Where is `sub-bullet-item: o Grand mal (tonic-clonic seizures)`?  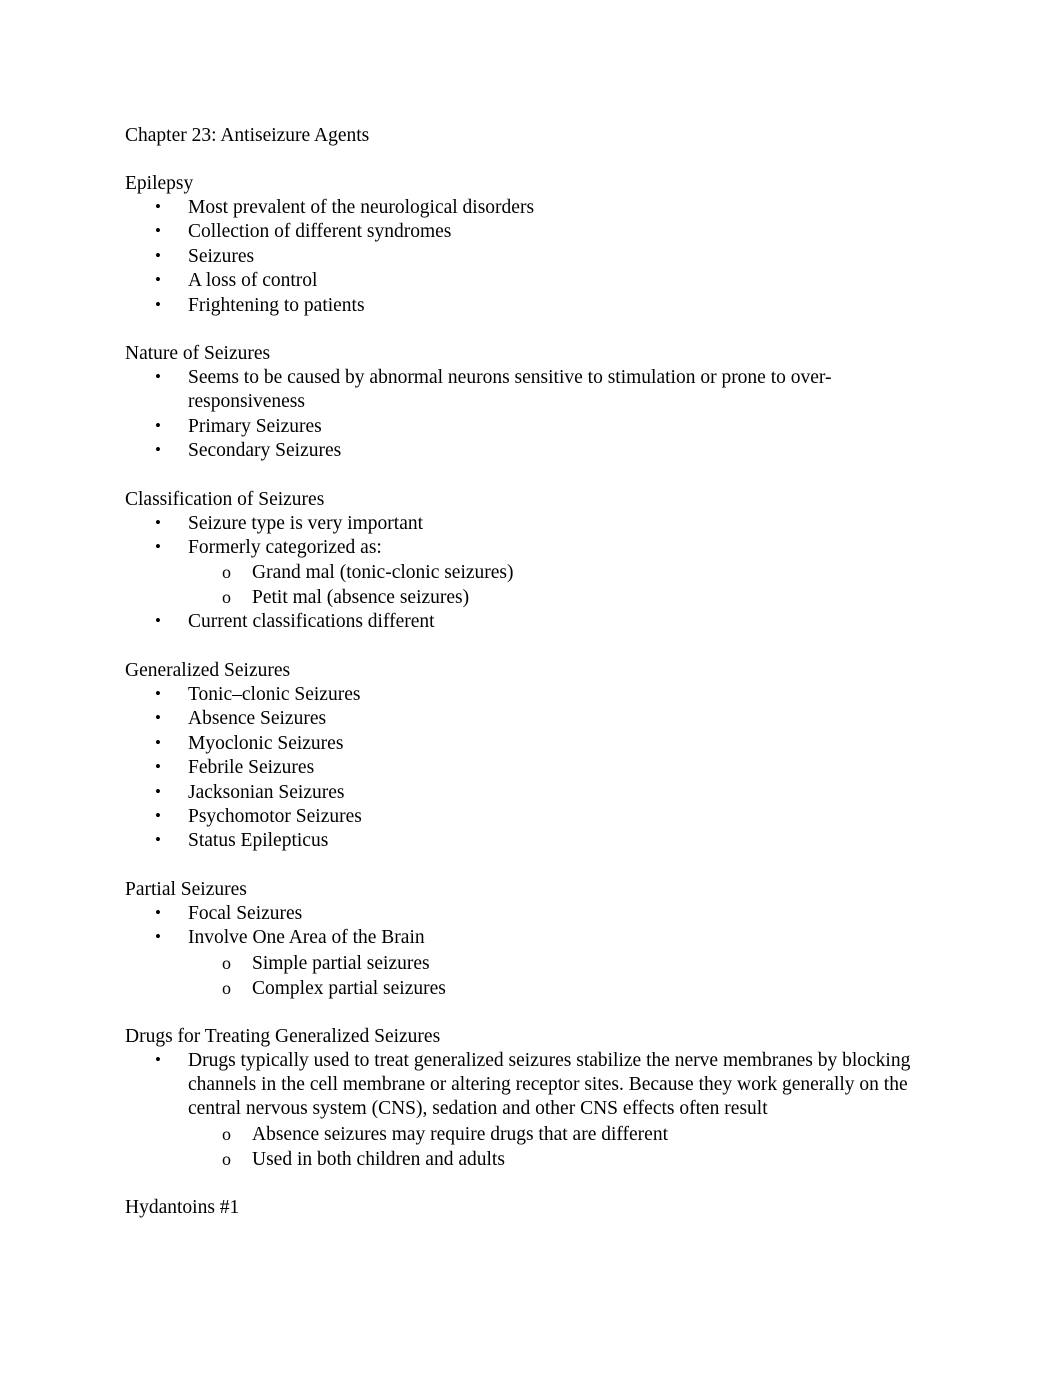 sub-bullet-item: o Grand mal (tonic-clonic seizures) is located at coordinates (520, 572).